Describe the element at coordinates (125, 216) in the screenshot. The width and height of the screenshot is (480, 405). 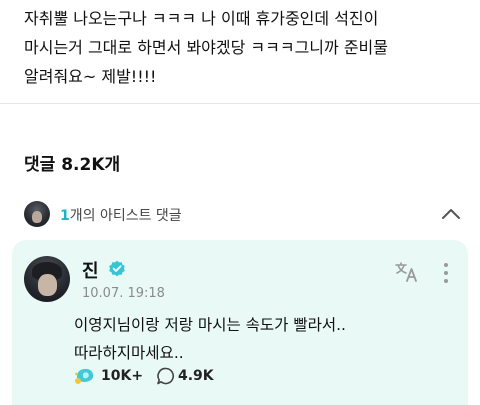
I see `artist-comment-label-text: 개의 아티스트 댓글` at that location.